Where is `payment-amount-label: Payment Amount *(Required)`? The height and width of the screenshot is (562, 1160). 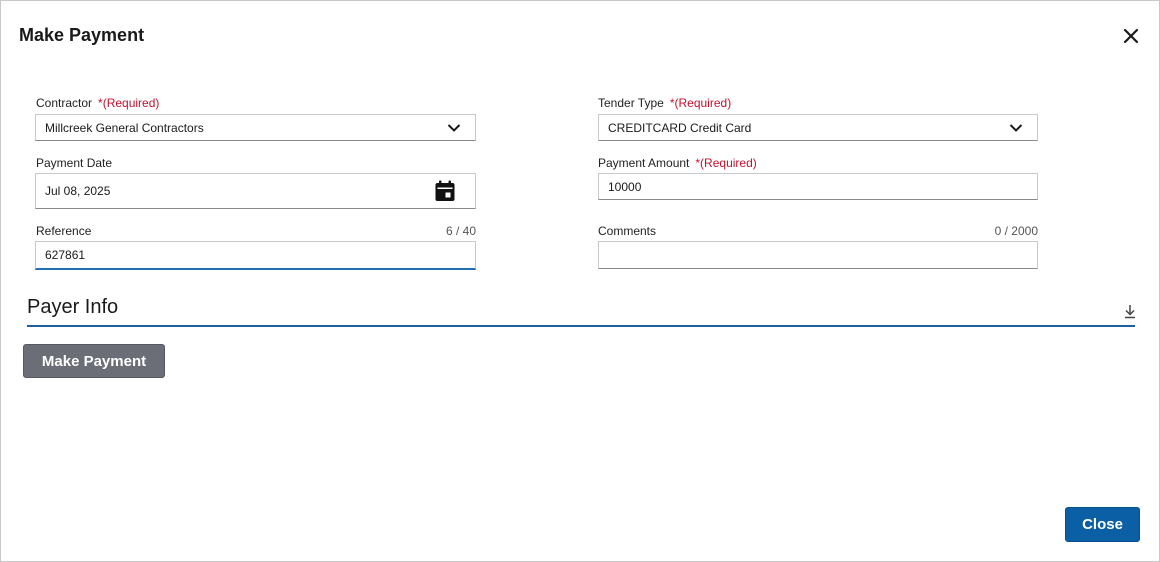
payment-amount-label: Payment Amount *(Required) is located at coordinates (677, 163).